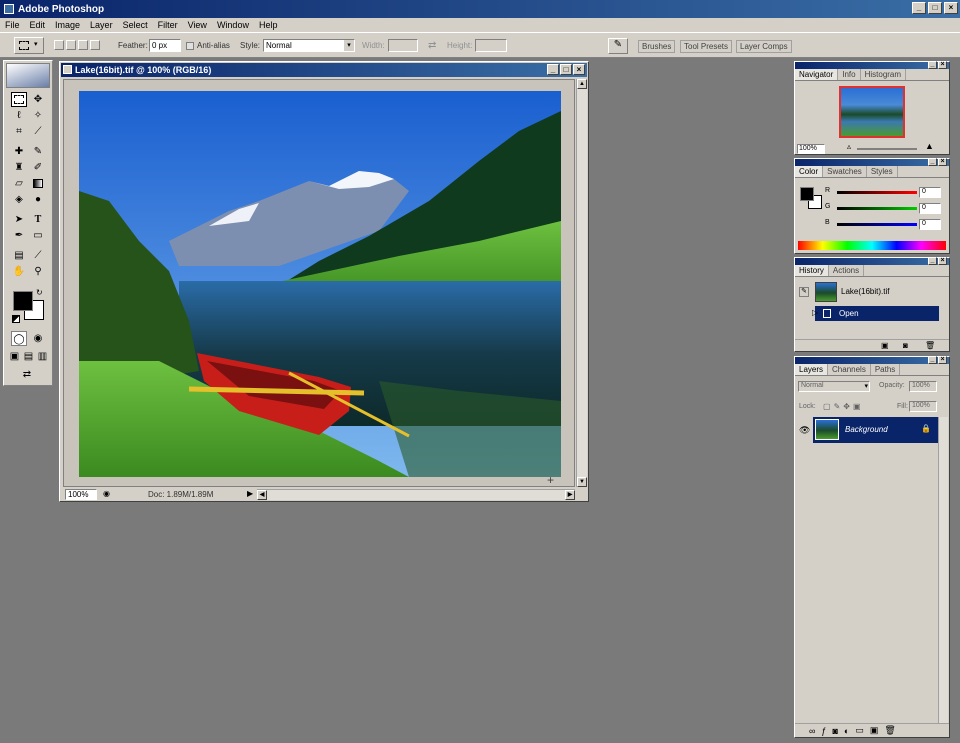  I want to click on gradient-tool-icon, so click(38, 183).